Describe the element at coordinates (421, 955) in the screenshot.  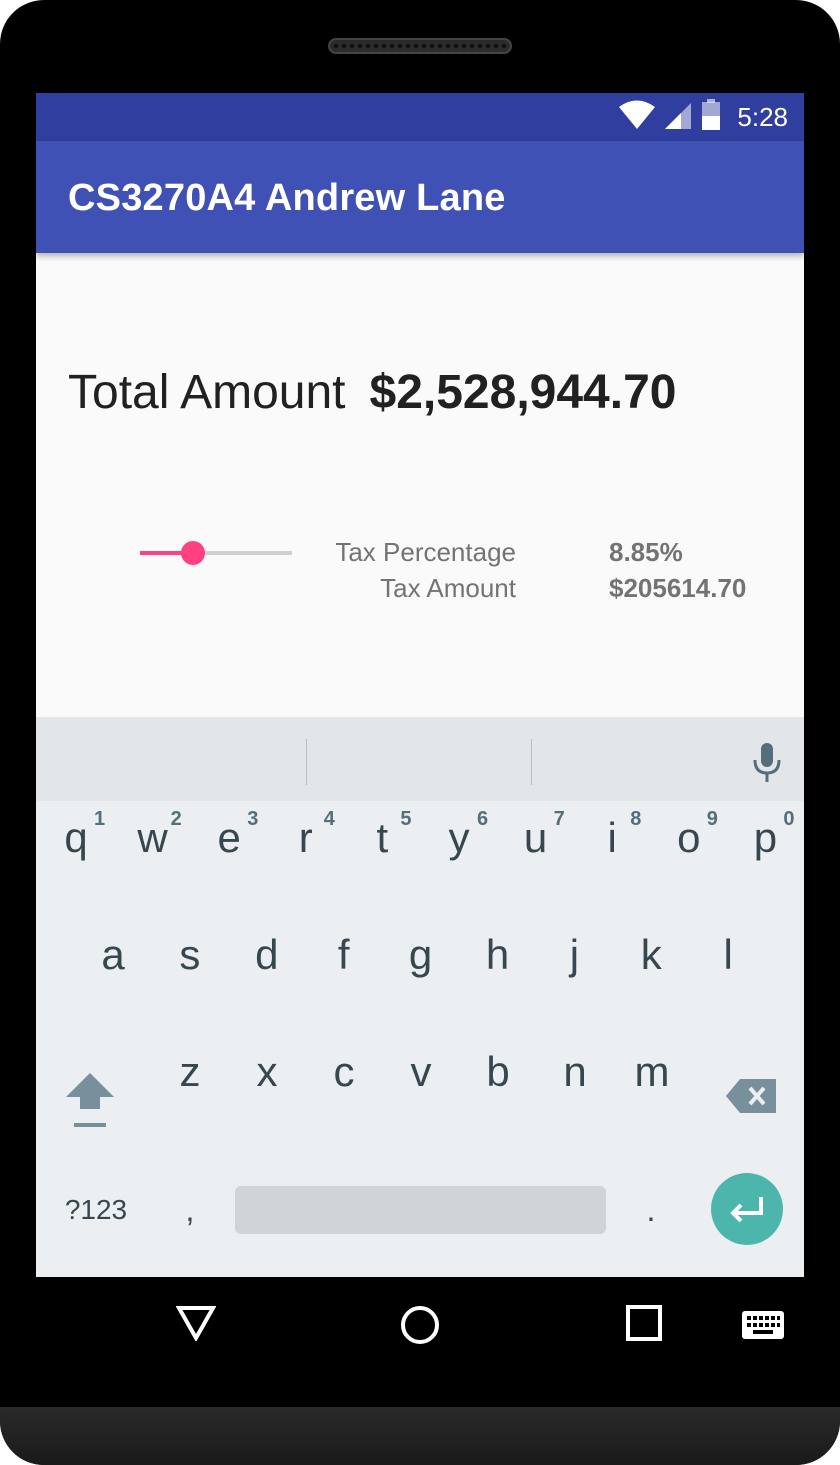
I see `key-g: g` at that location.